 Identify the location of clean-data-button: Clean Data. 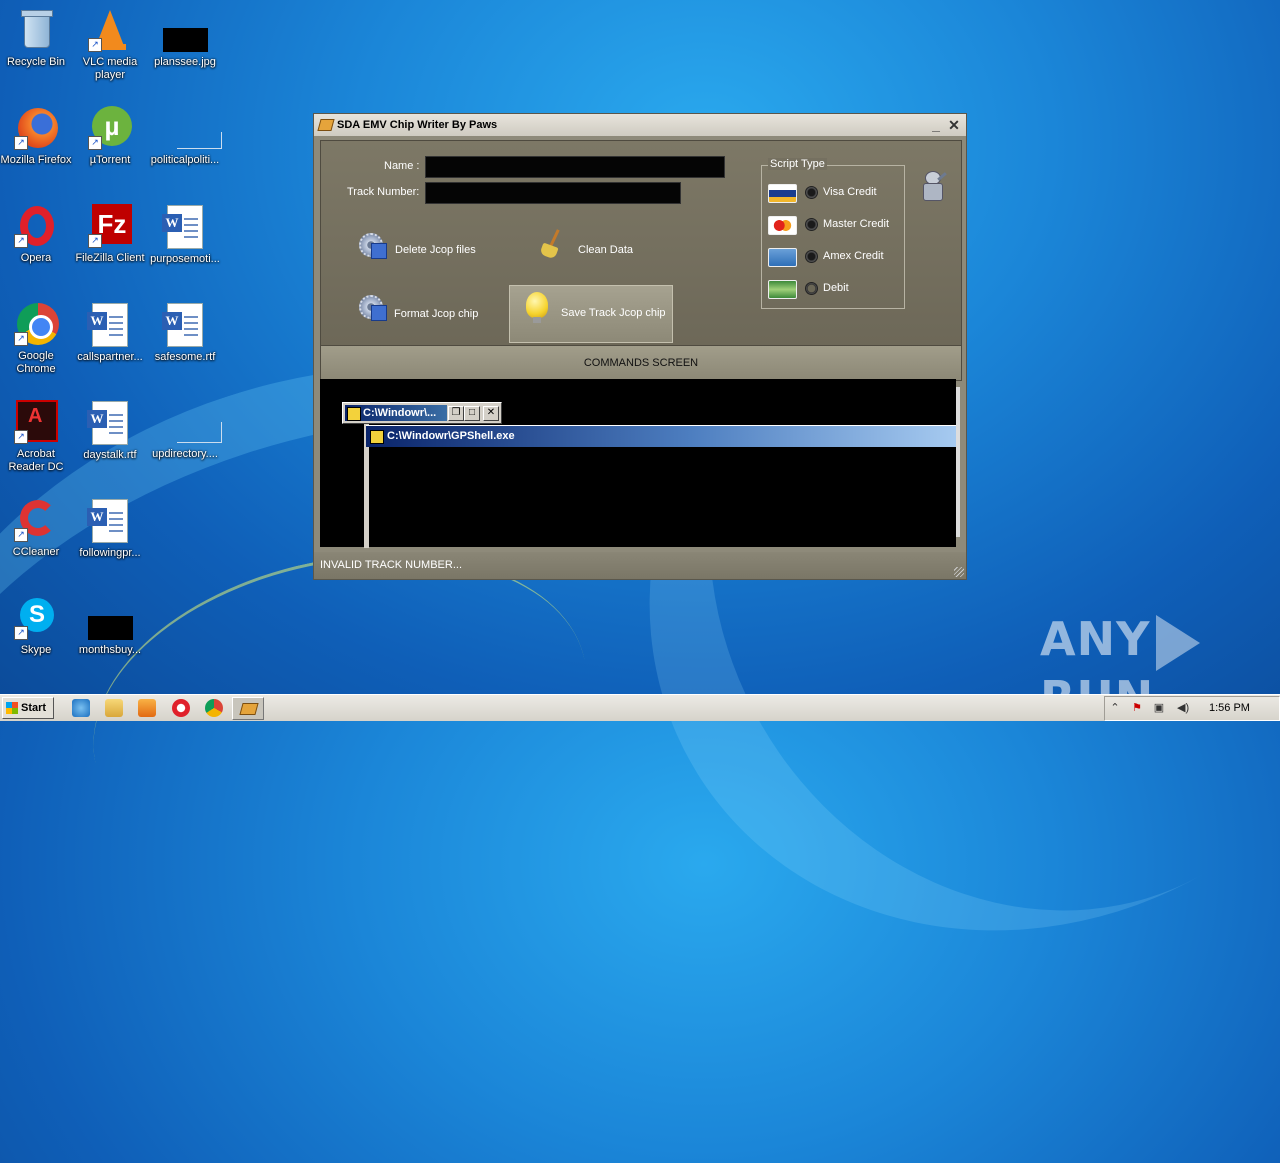
(599, 246).